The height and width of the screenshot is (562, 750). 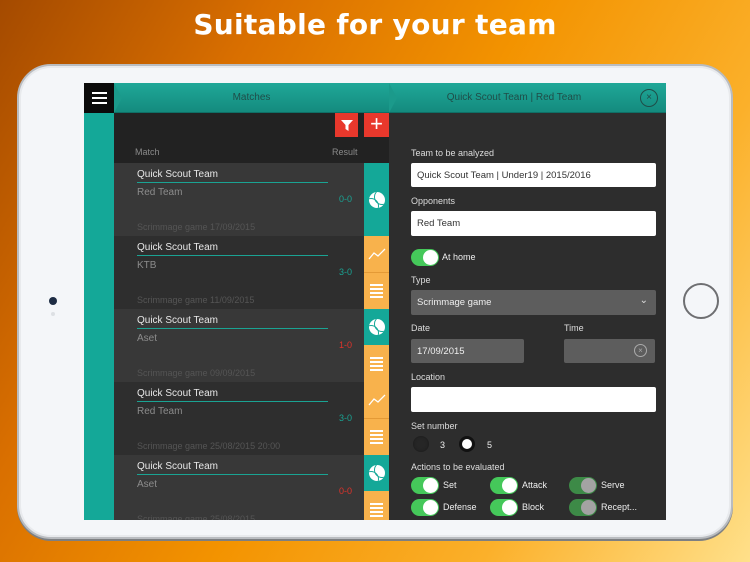 What do you see at coordinates (421, 444) in the screenshot?
I see `set-3-radio` at bounding box center [421, 444].